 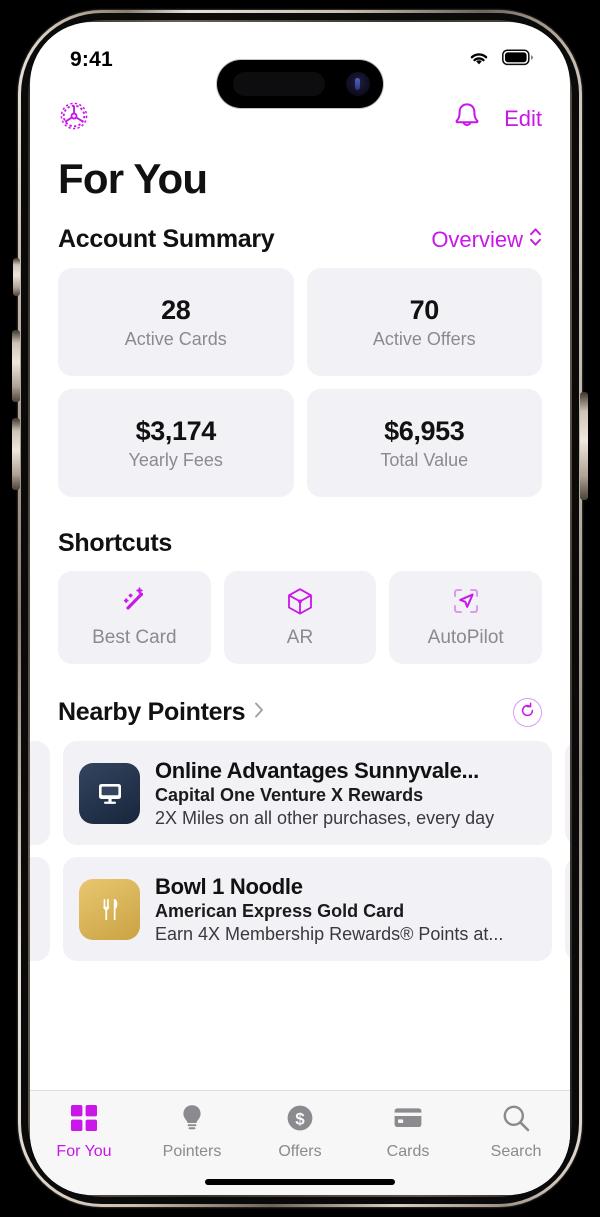 I want to click on navigation-viewfinder-icon, so click(x=466, y=603).